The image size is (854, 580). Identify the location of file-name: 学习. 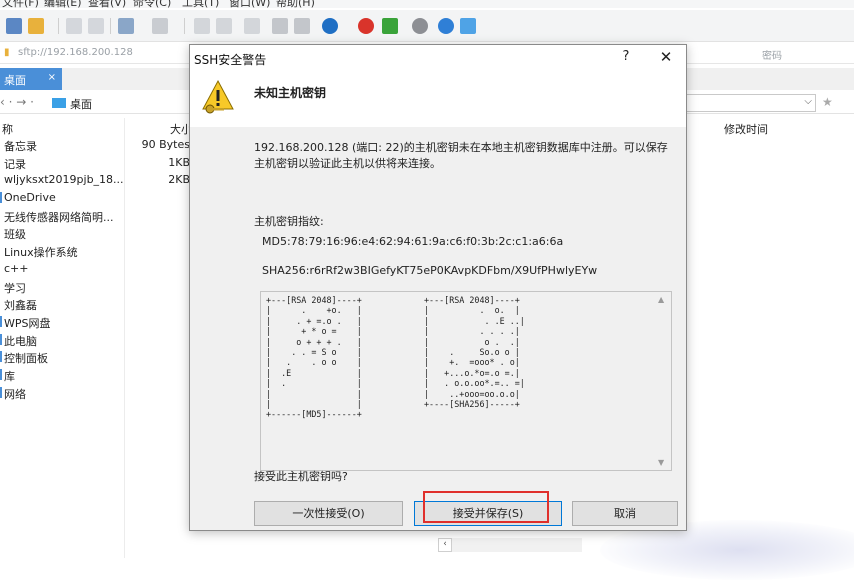
(15, 288).